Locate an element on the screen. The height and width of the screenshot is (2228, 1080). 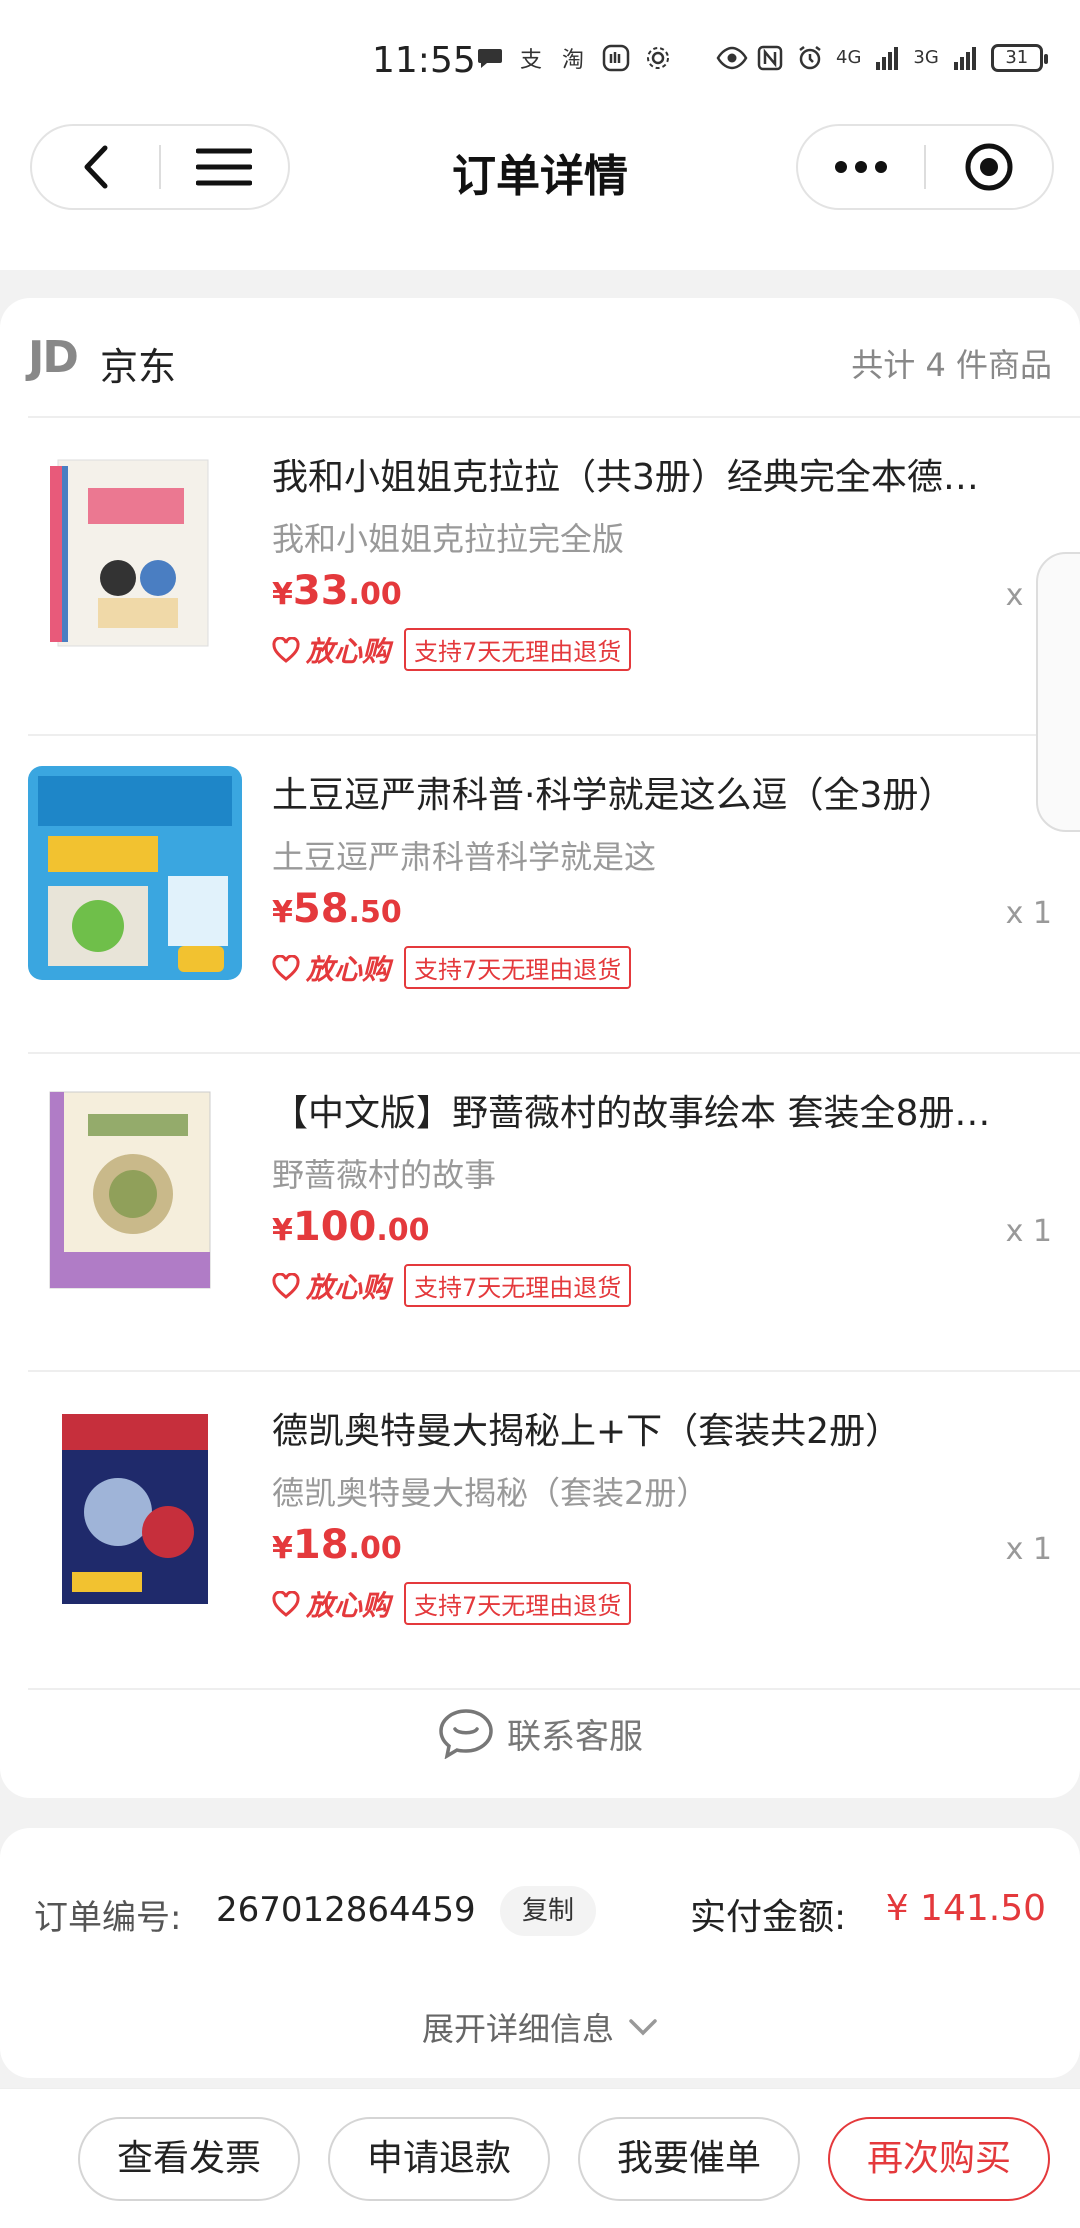
contact-service-button: 联系客服 is located at coordinates (540, 1733).